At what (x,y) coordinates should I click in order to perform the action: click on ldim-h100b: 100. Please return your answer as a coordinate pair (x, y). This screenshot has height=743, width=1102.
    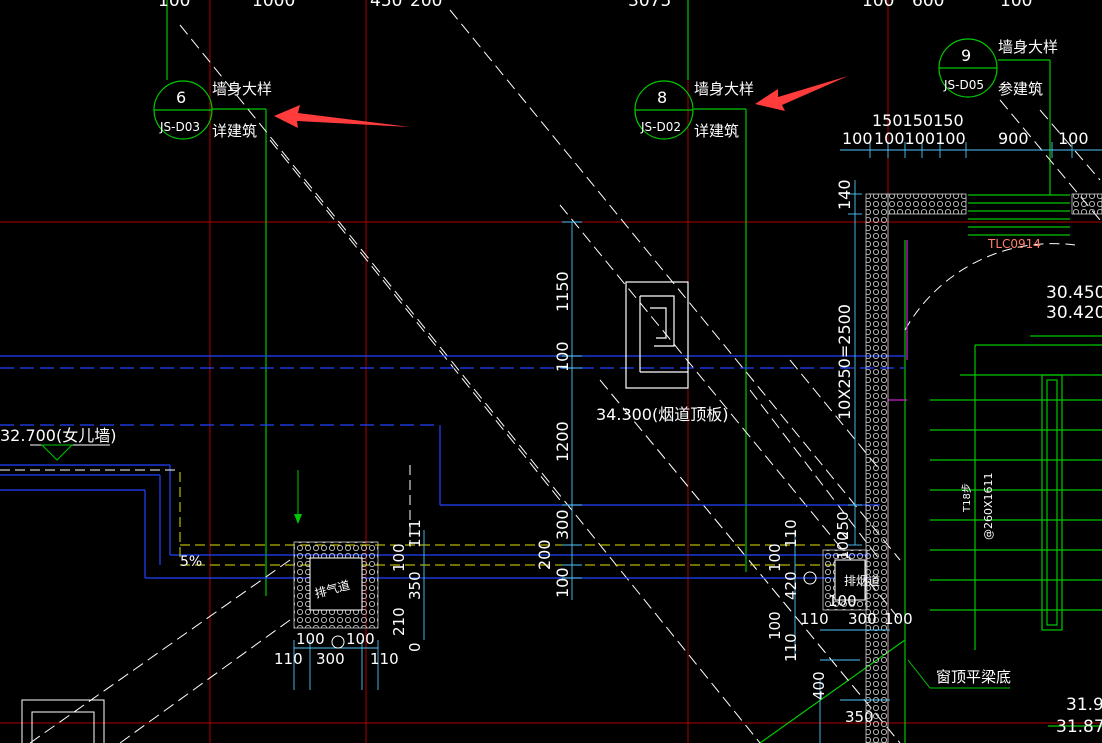
    Looking at the image, I should click on (360, 639).